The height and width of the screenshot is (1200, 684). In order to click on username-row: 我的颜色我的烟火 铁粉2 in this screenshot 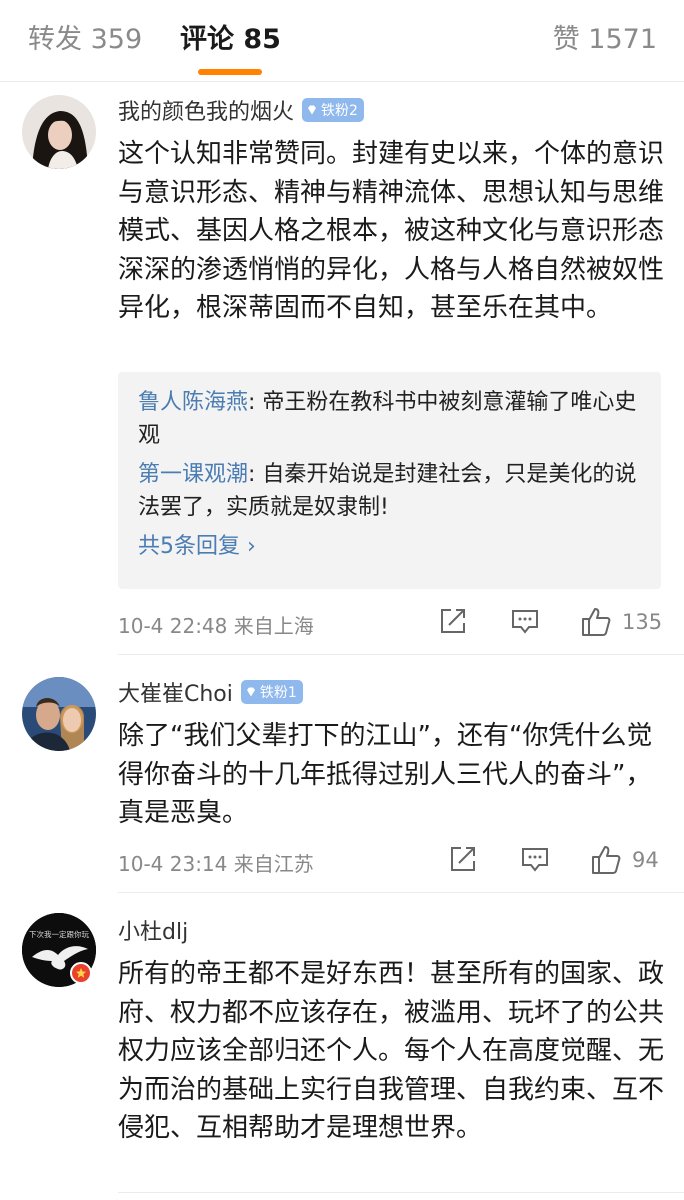, I will do `click(241, 110)`.